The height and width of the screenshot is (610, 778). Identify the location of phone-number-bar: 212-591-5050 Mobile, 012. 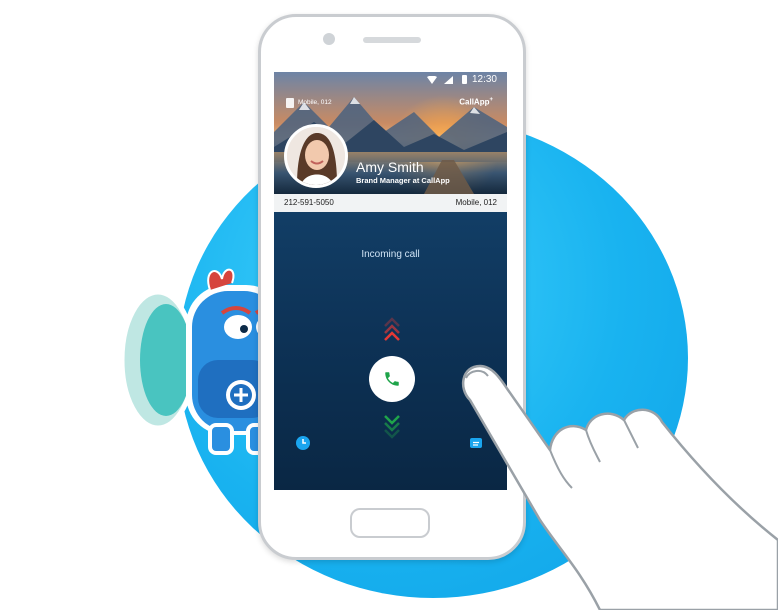
(390, 203).